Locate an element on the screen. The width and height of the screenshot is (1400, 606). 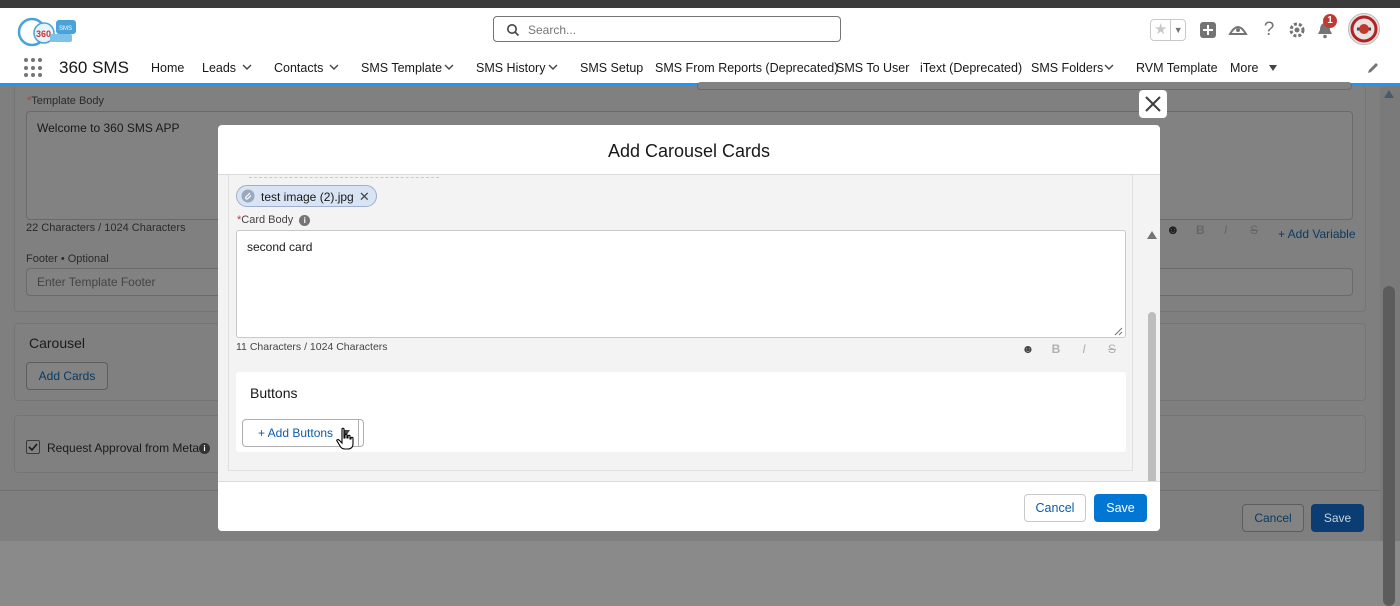
footer-label: Footer • Optional is located at coordinates (67, 259).